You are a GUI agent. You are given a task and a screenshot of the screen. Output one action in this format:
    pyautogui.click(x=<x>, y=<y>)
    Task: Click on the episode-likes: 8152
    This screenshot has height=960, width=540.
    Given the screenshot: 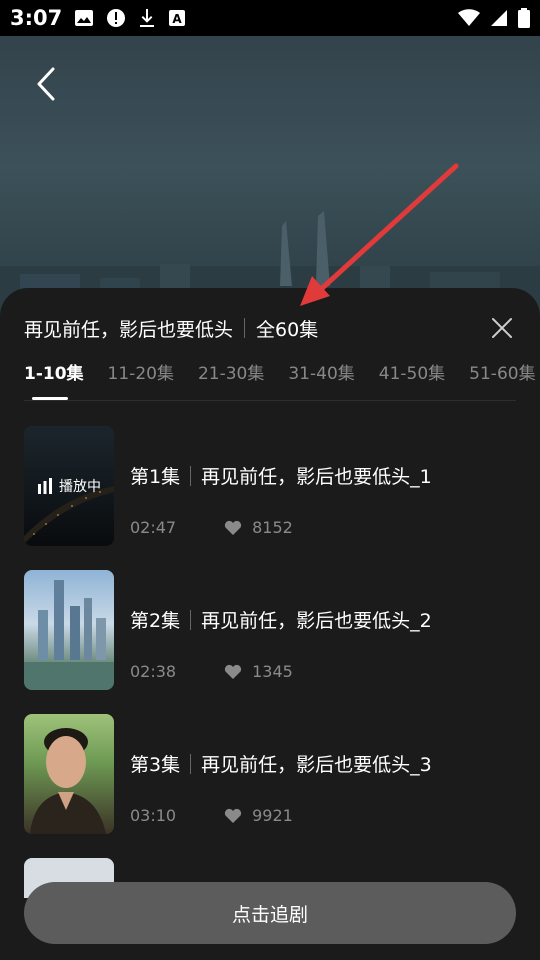 What is the action you would take?
    pyautogui.click(x=272, y=527)
    